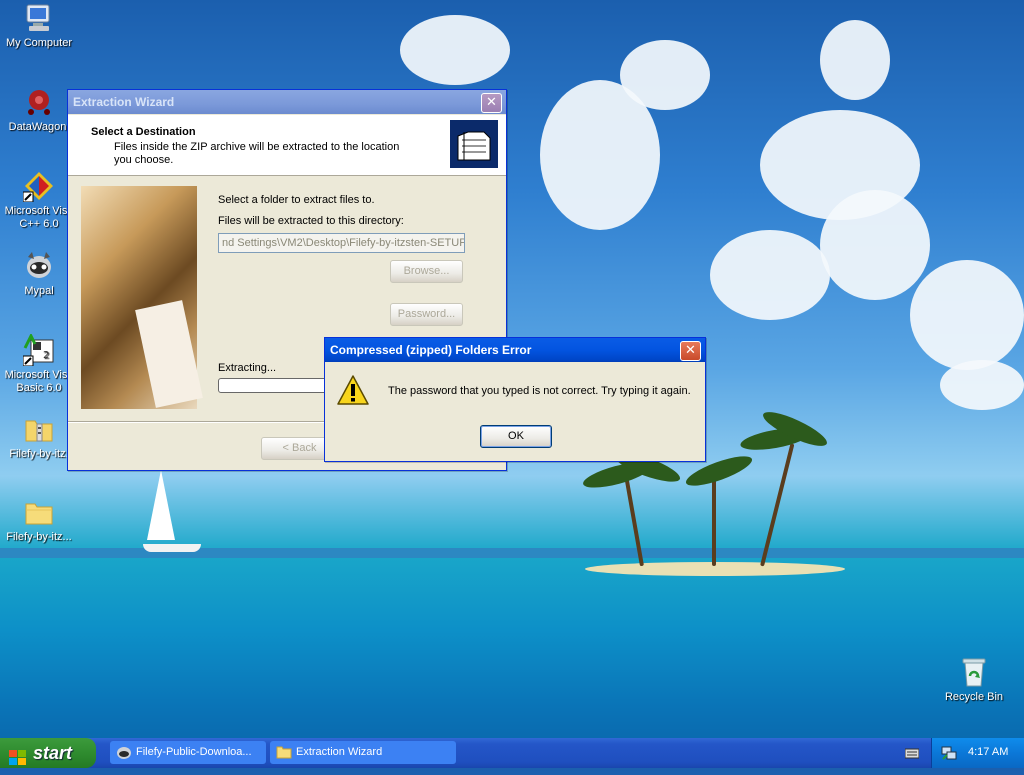 The height and width of the screenshot is (775, 1024). Describe the element at coordinates (912, 753) in the screenshot. I see `keyboard-icon` at that location.